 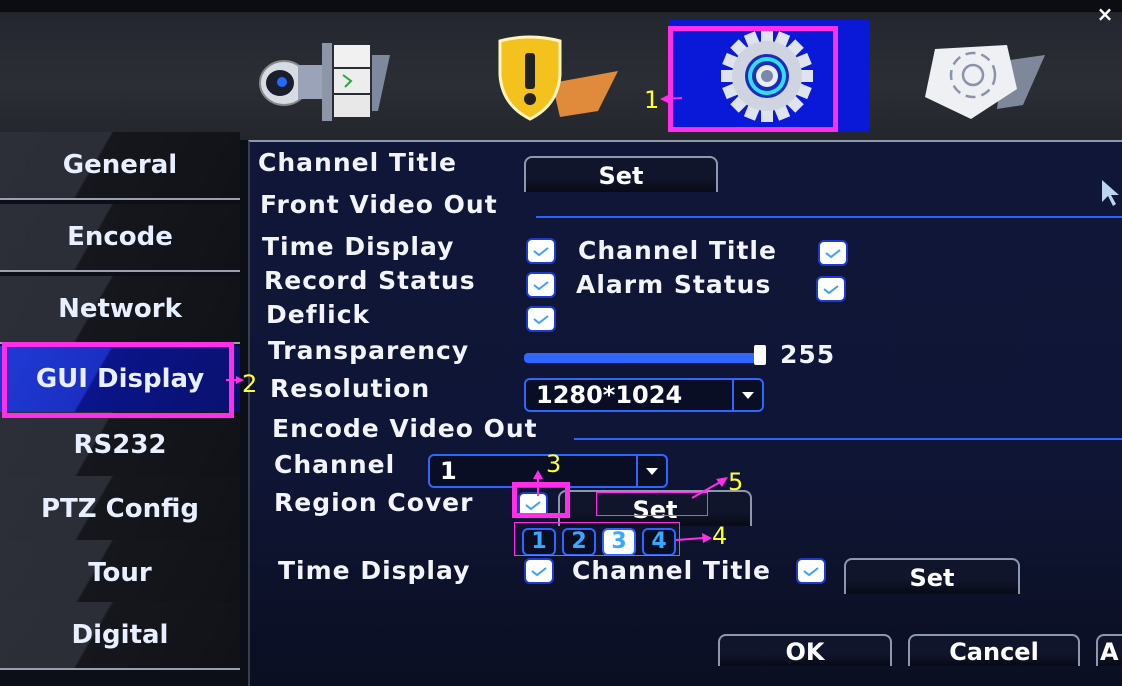 I want to click on alarm-tab, so click(x=550, y=76).